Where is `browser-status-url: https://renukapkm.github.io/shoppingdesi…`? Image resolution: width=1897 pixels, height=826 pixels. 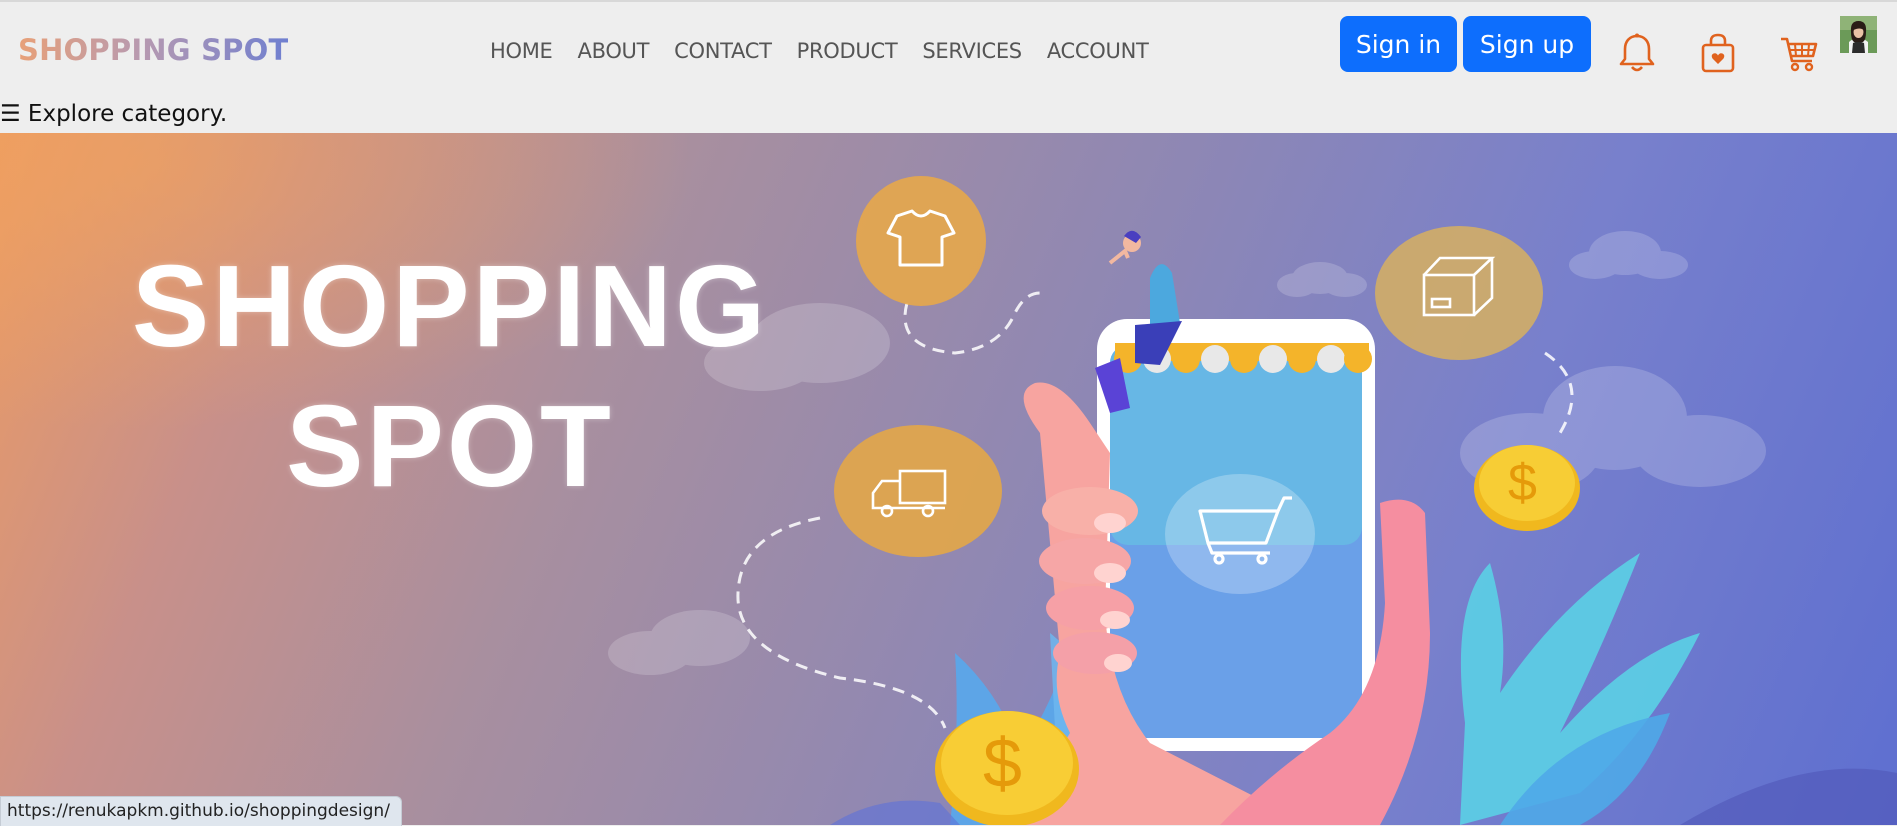
browser-status-url: https://renukapkm.github.io/shoppingdesi… is located at coordinates (201, 811).